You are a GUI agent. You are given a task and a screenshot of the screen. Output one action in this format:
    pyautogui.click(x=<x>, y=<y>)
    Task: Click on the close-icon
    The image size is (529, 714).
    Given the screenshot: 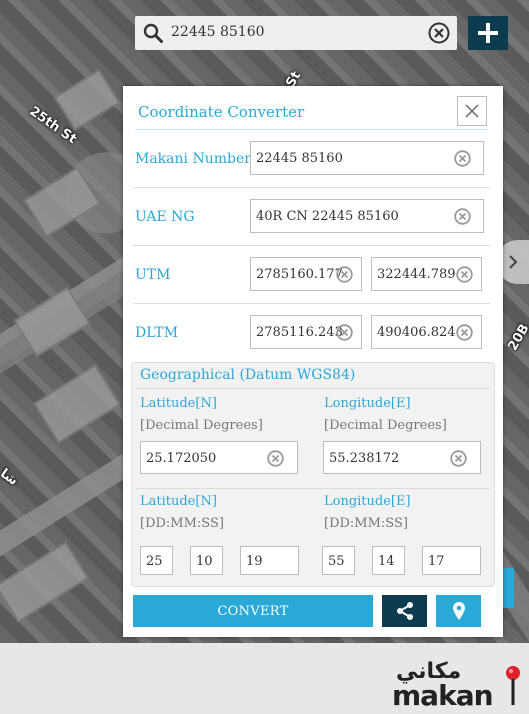 What is the action you would take?
    pyautogui.click(x=472, y=111)
    